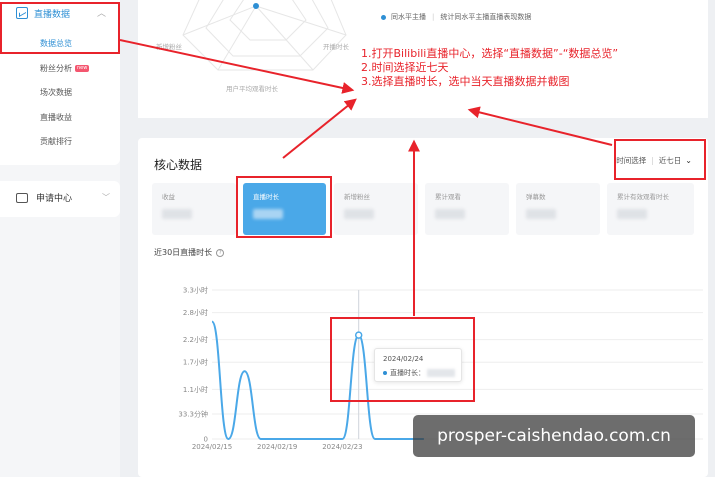  Describe the element at coordinates (319, 128) in the screenshot. I see `arrow-metric` at that location.